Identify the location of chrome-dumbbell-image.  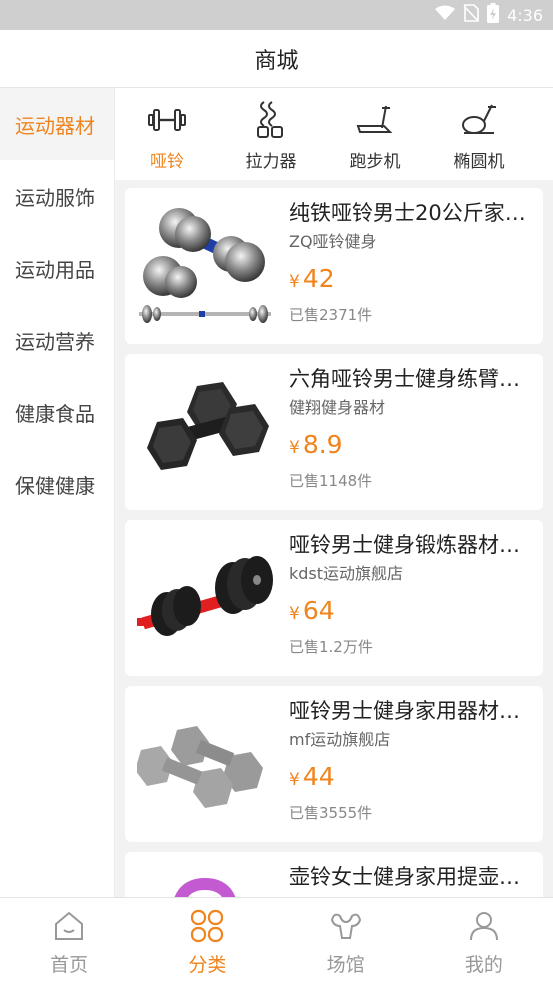
(205, 266).